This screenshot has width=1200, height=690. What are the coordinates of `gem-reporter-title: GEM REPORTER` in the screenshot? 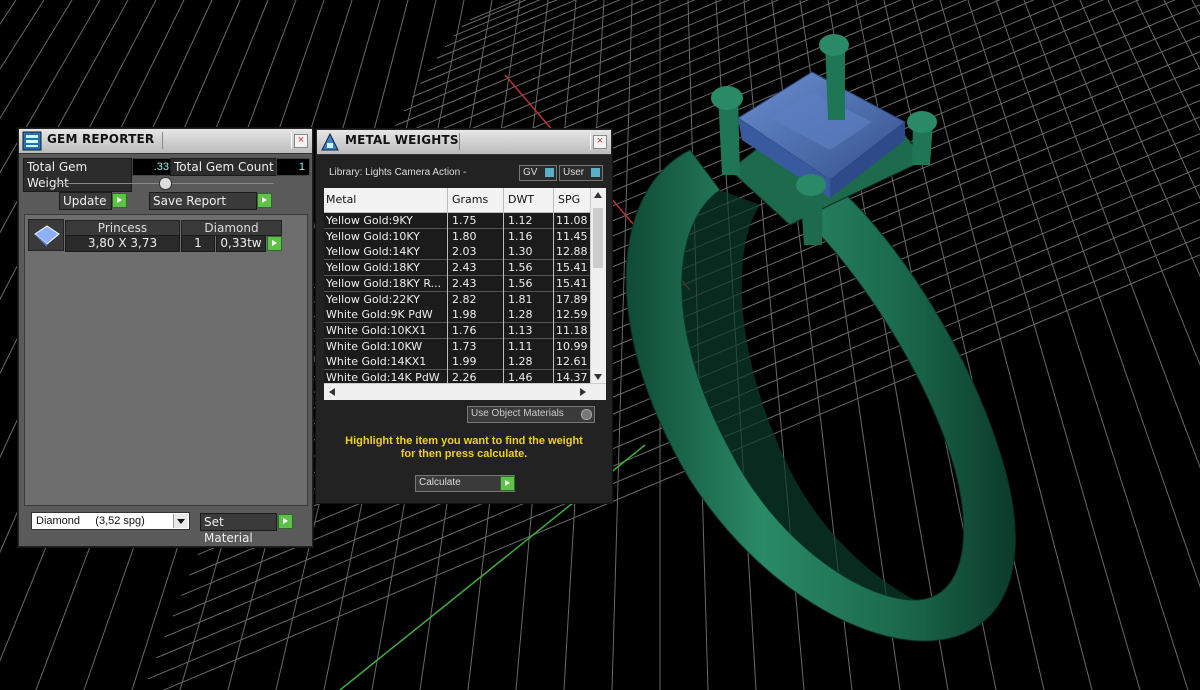 It's located at (101, 139).